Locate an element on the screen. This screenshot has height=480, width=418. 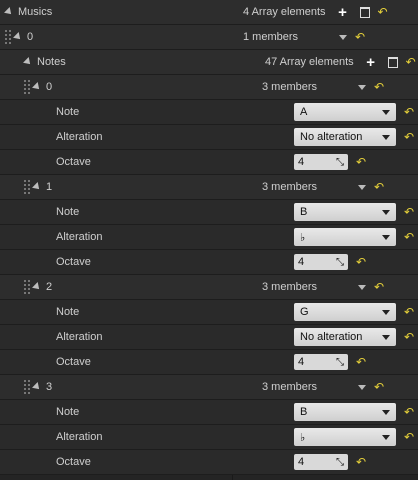
musics-summary: 4 Array elements is located at coordinates (284, 12).